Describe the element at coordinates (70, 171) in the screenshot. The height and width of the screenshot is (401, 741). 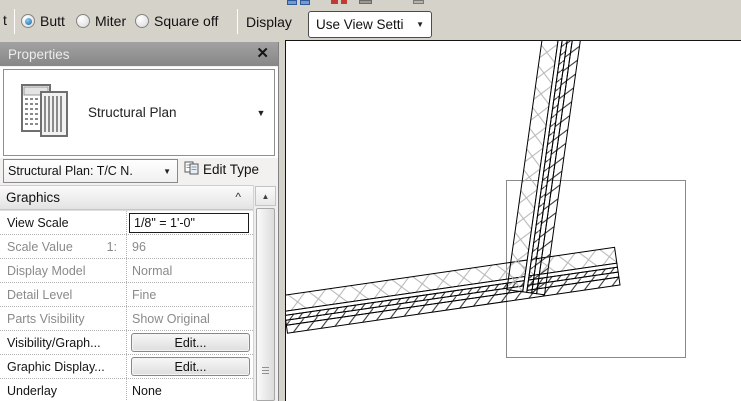
I see `instance-type-value: Structural Plan: T/C N.` at that location.